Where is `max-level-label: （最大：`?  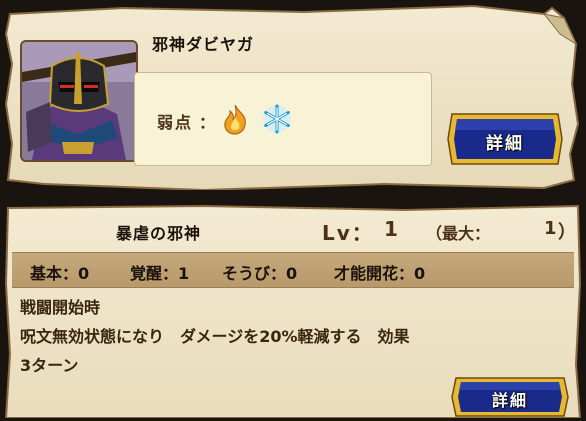
max-level-label: （最大： is located at coordinates (458, 233).